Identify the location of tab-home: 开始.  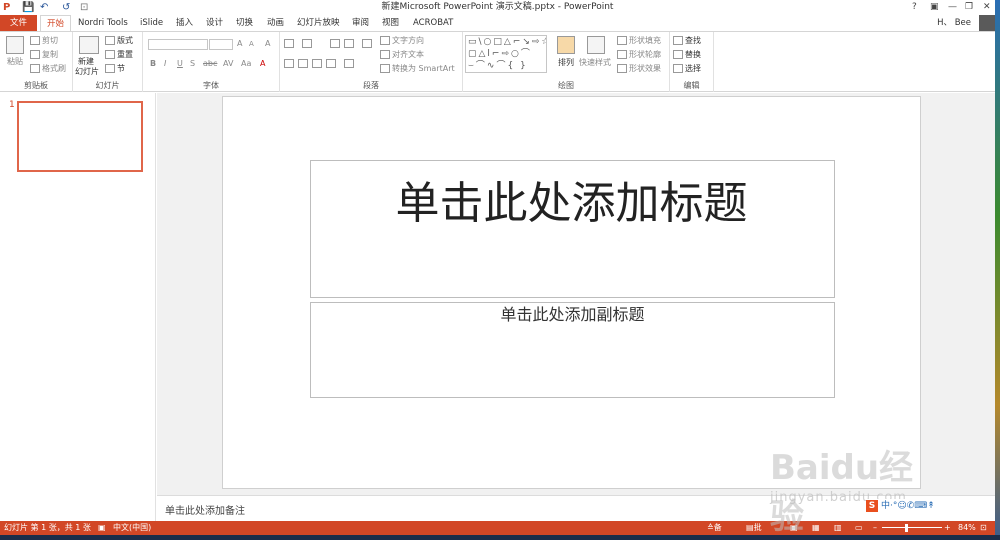
(56, 23).